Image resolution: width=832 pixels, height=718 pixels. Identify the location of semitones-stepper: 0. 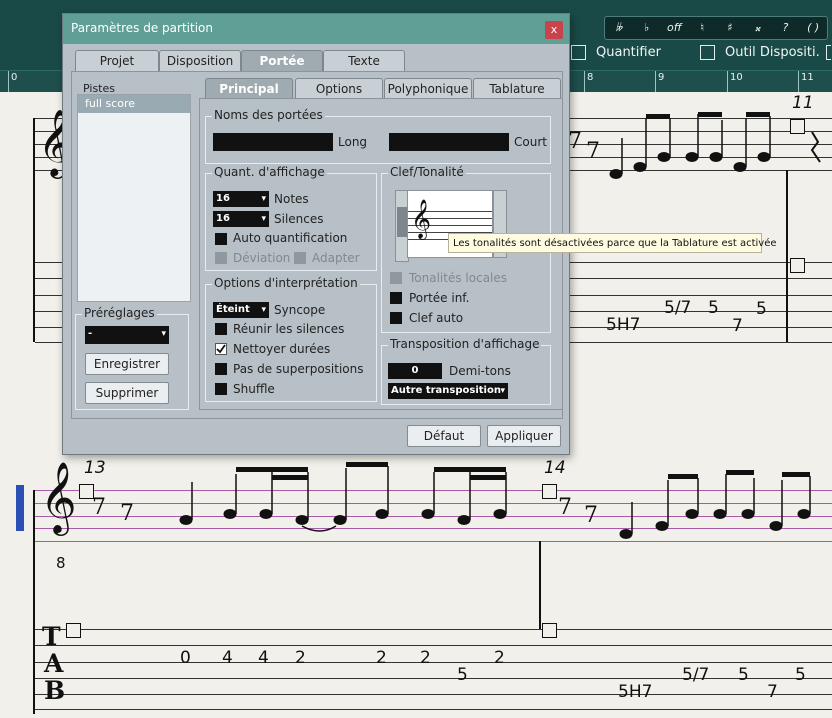
(415, 371).